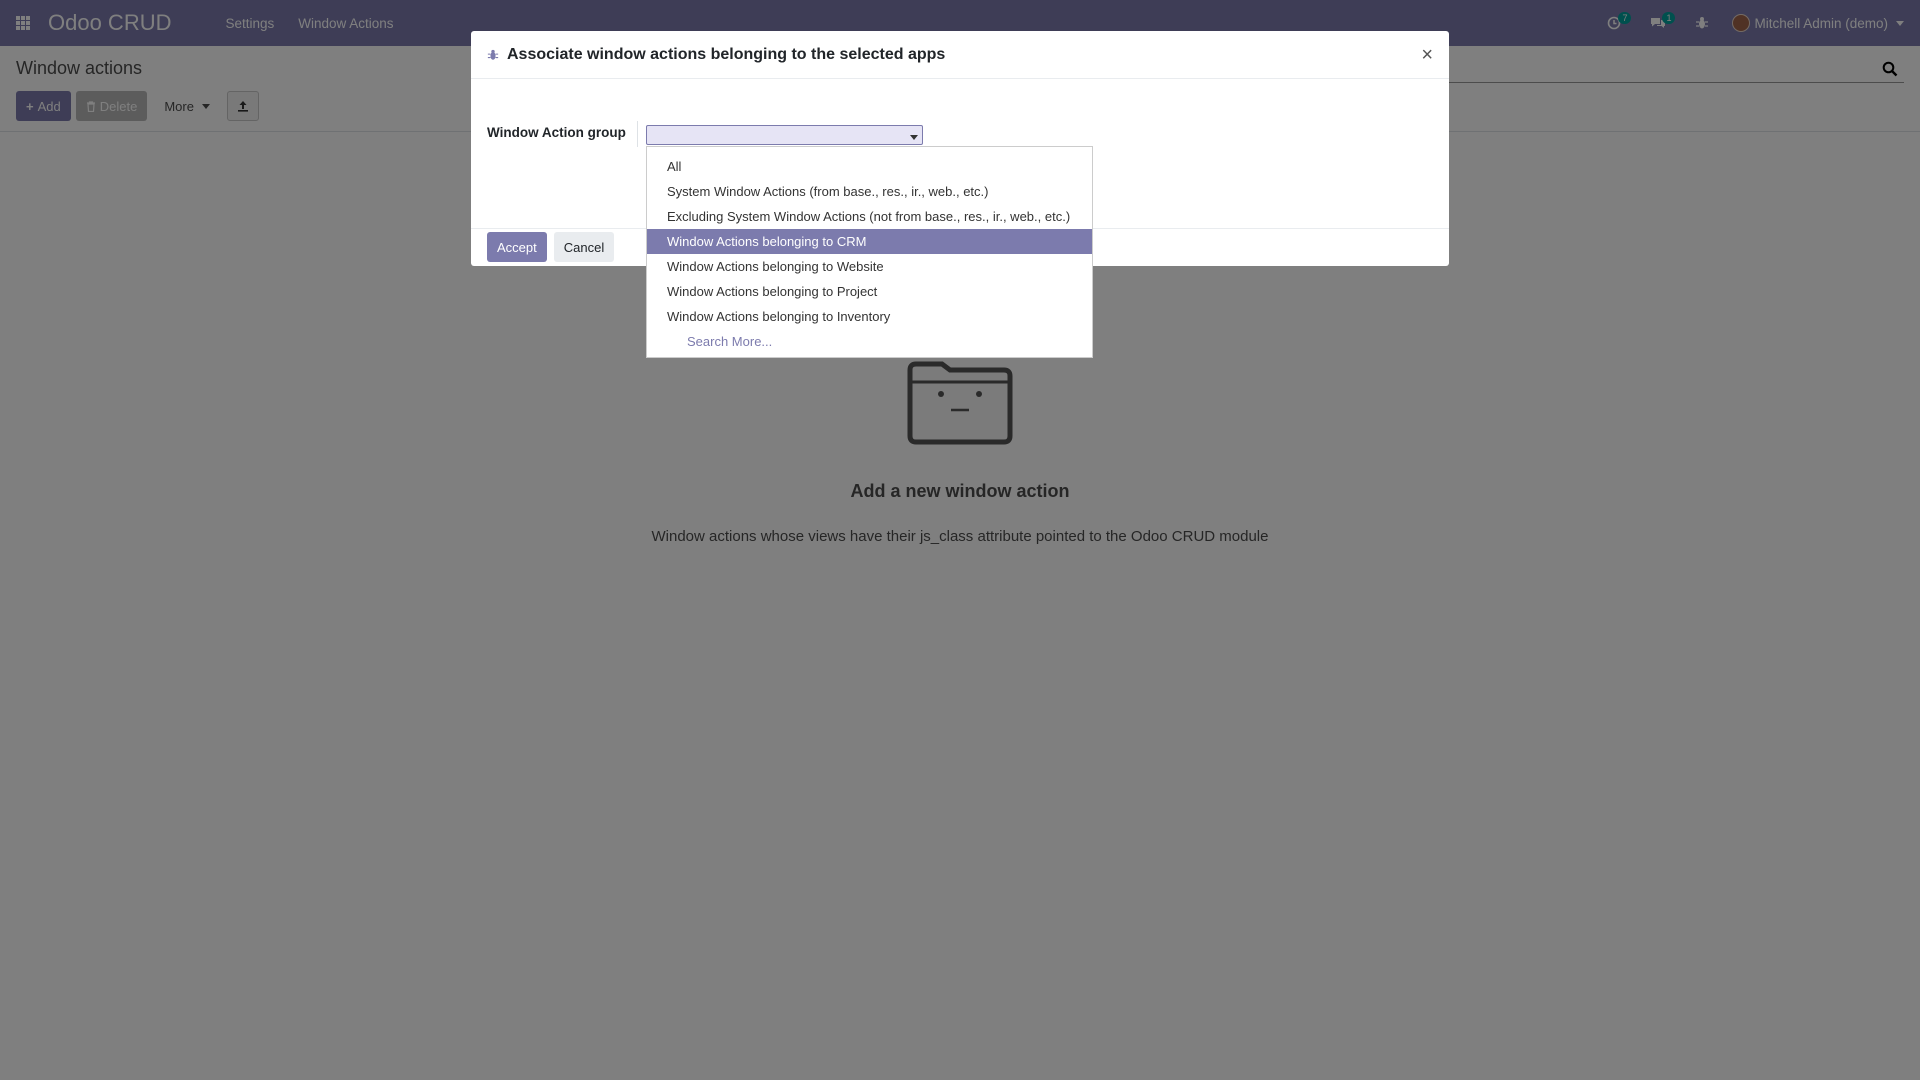 Image resolution: width=1920 pixels, height=1080 pixels. What do you see at coordinates (637, 134) in the screenshot?
I see `field-divider` at bounding box center [637, 134].